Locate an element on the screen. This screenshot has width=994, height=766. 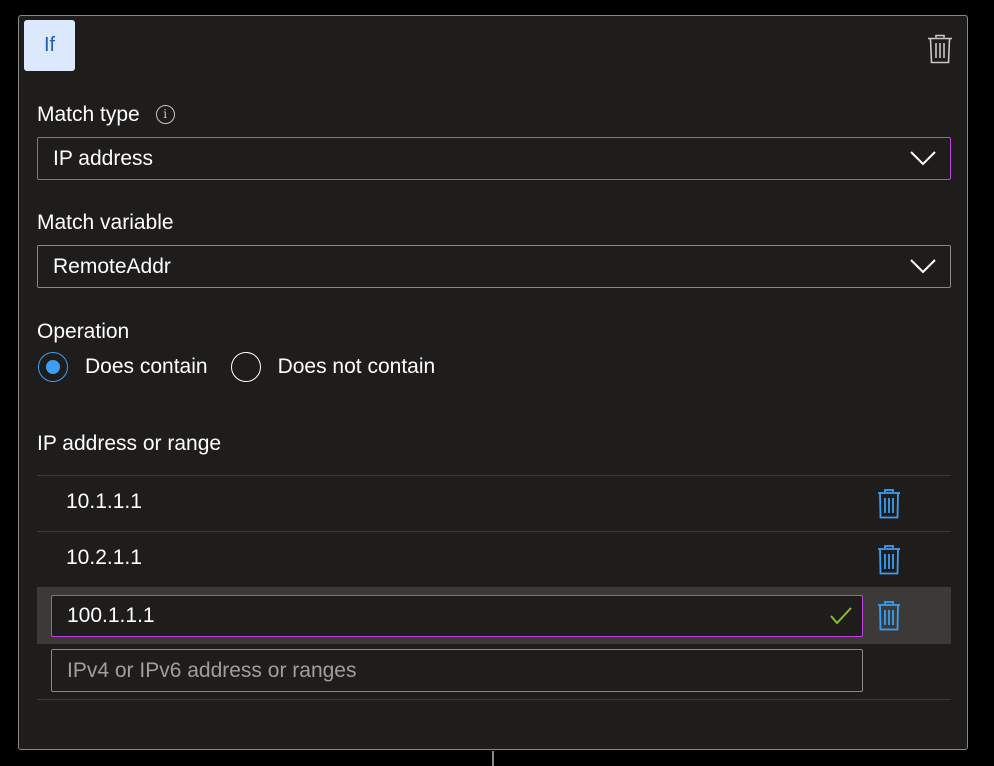
radio-does-not-contain-label: Does not contain is located at coordinates (356, 366).